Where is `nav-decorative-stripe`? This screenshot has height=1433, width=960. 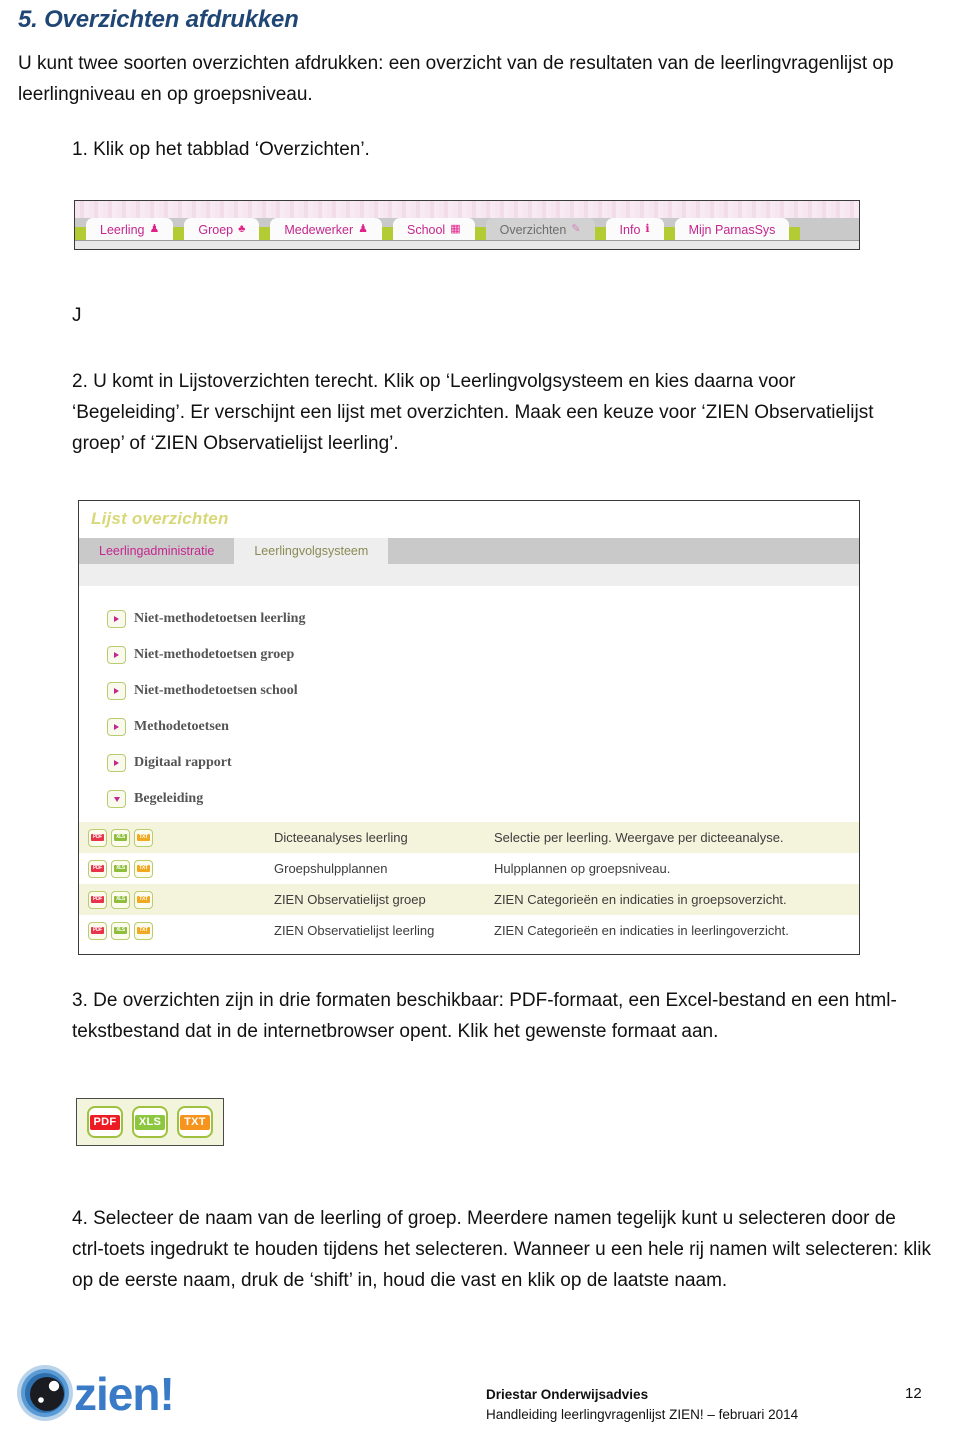 nav-decorative-stripe is located at coordinates (467, 209).